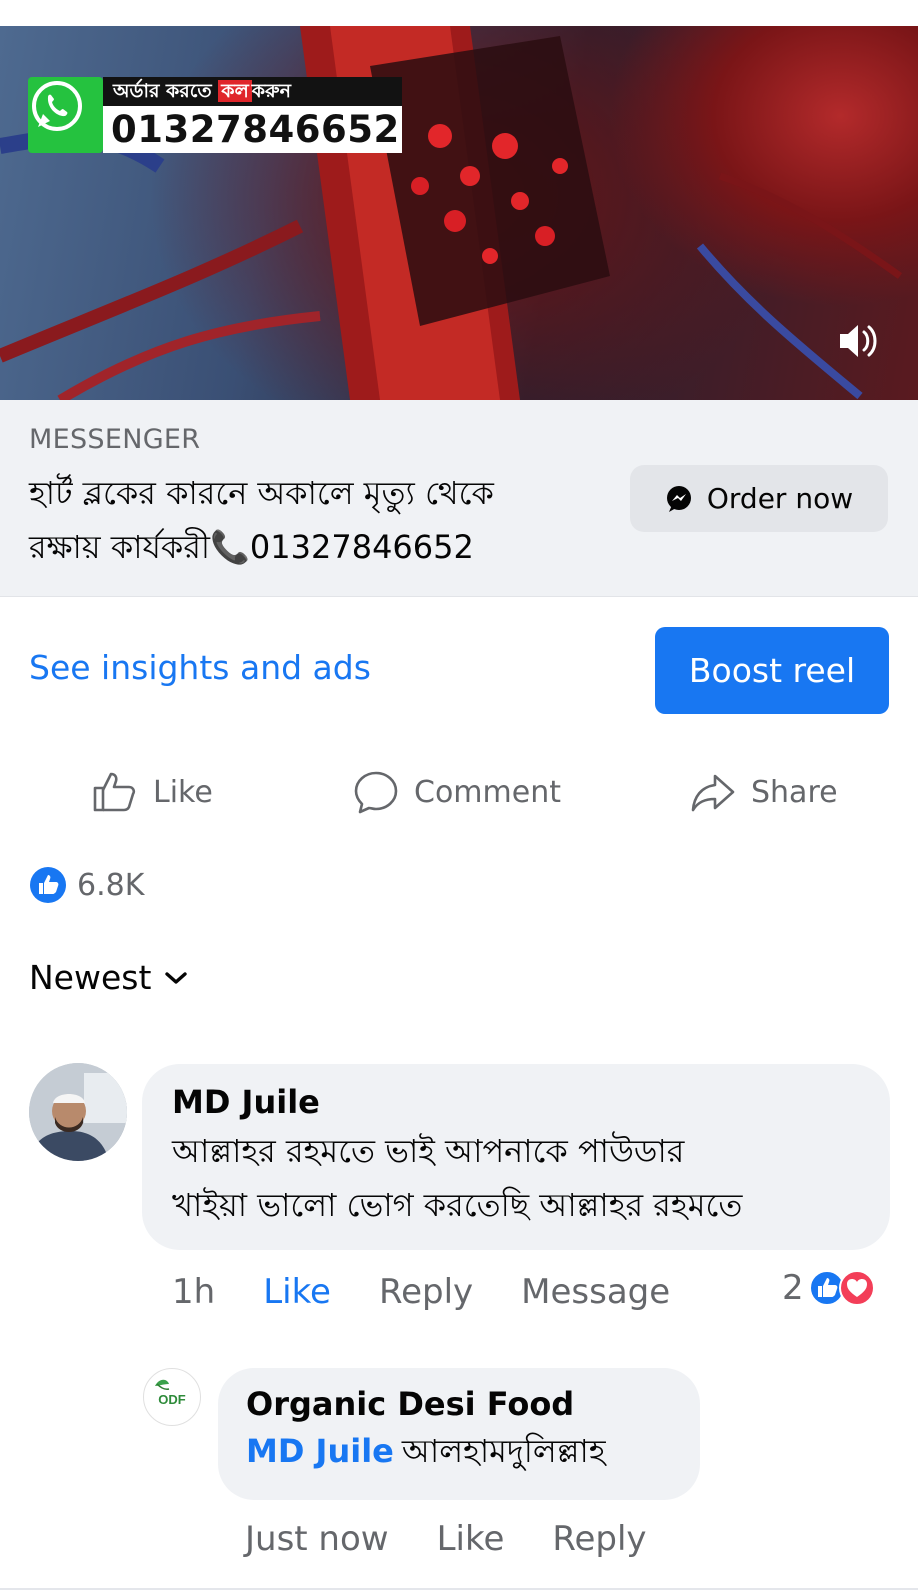  Describe the element at coordinates (297, 1292) in the screenshot. I see `comment-like-button: Like` at that location.